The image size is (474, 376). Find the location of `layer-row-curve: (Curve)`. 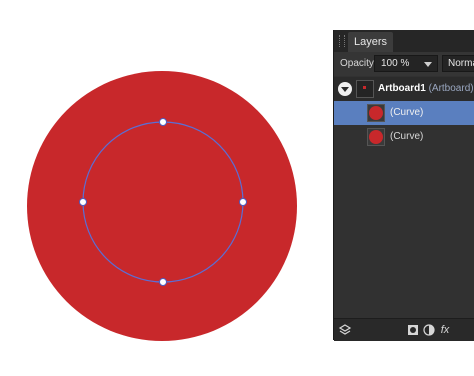

layer-row-curve: (Curve) is located at coordinates (404, 137).